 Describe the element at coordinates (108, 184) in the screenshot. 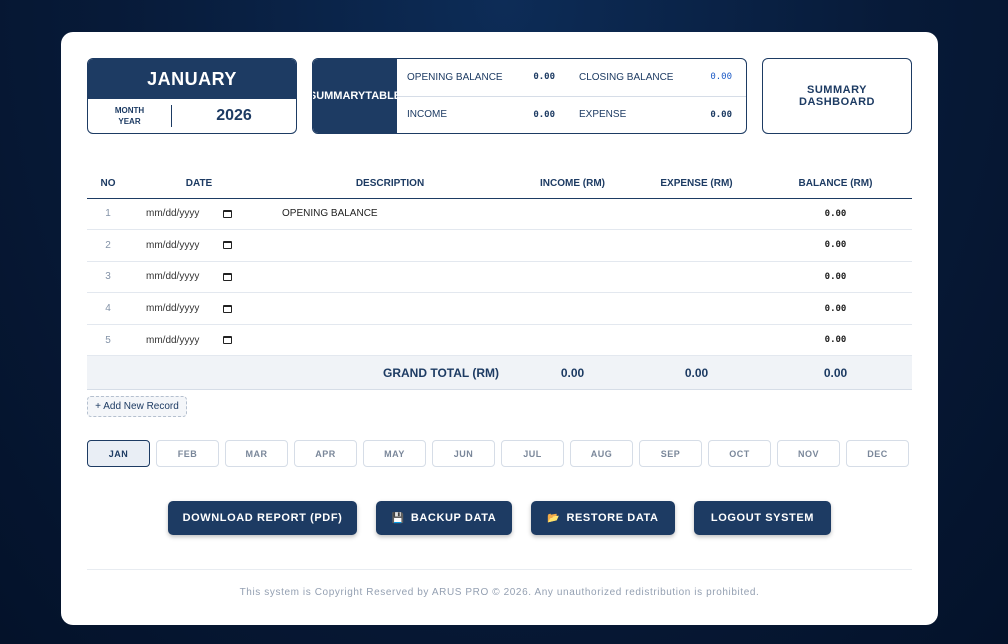

I see `header-no: NO` at that location.